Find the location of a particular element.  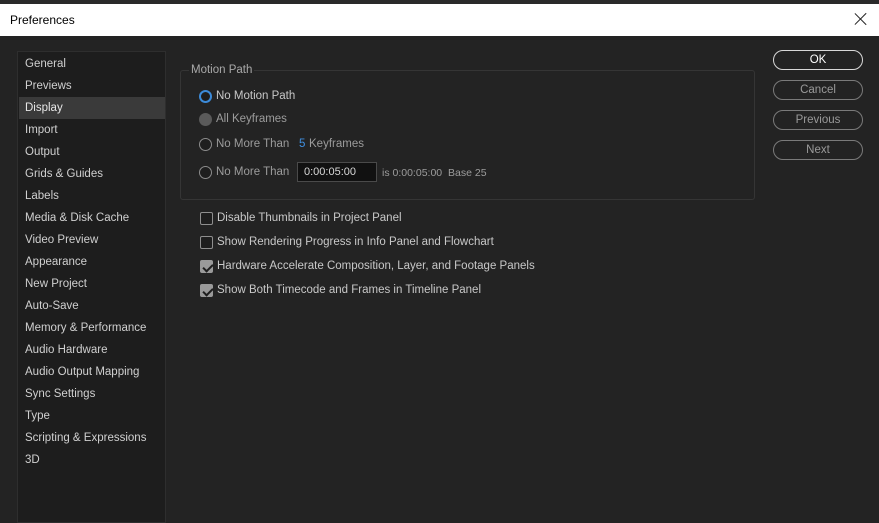

previous-button: Previous is located at coordinates (818, 120).